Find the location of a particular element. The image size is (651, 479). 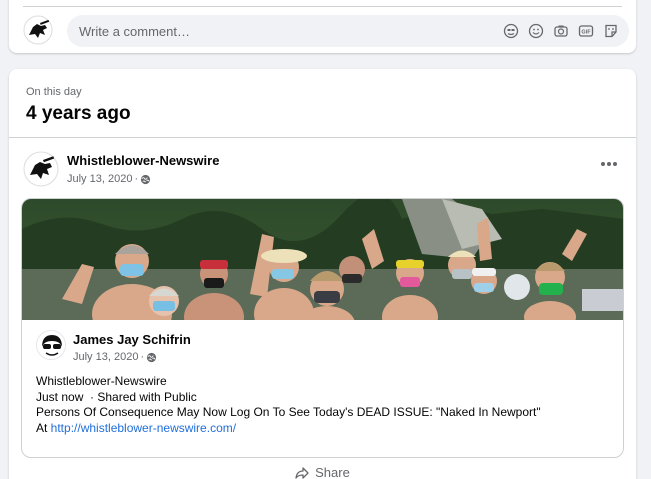

share-button: Share is located at coordinates (322, 472).